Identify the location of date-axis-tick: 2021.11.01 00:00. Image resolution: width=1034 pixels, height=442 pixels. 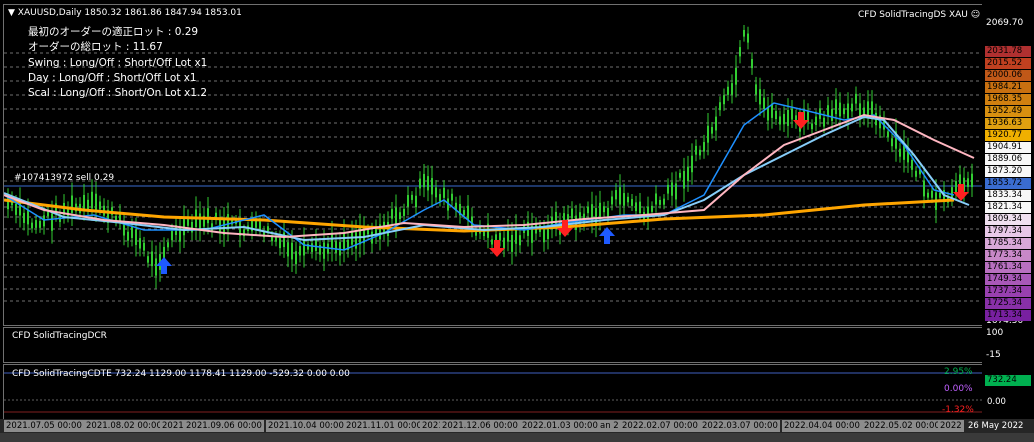
(384, 426).